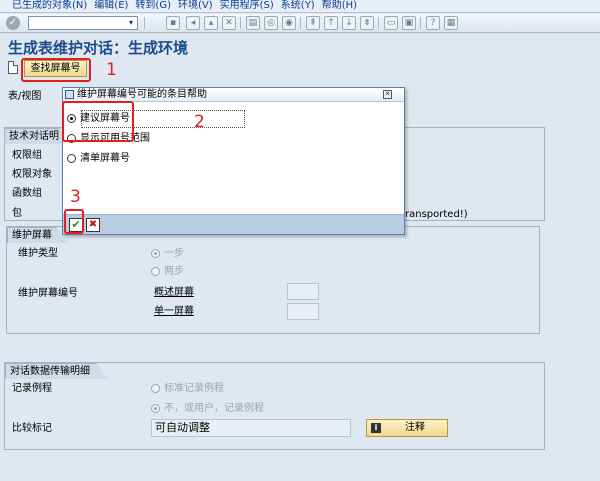 This screenshot has width=600, height=481. I want to click on standard-toolbar: ✓ ▾ ▪ ◂ ▴ ✕ ▤ ◎ ◉ ⇞ ↑ ↓ ⇟ ▭ ▣ ? ▦, so click(300, 23).